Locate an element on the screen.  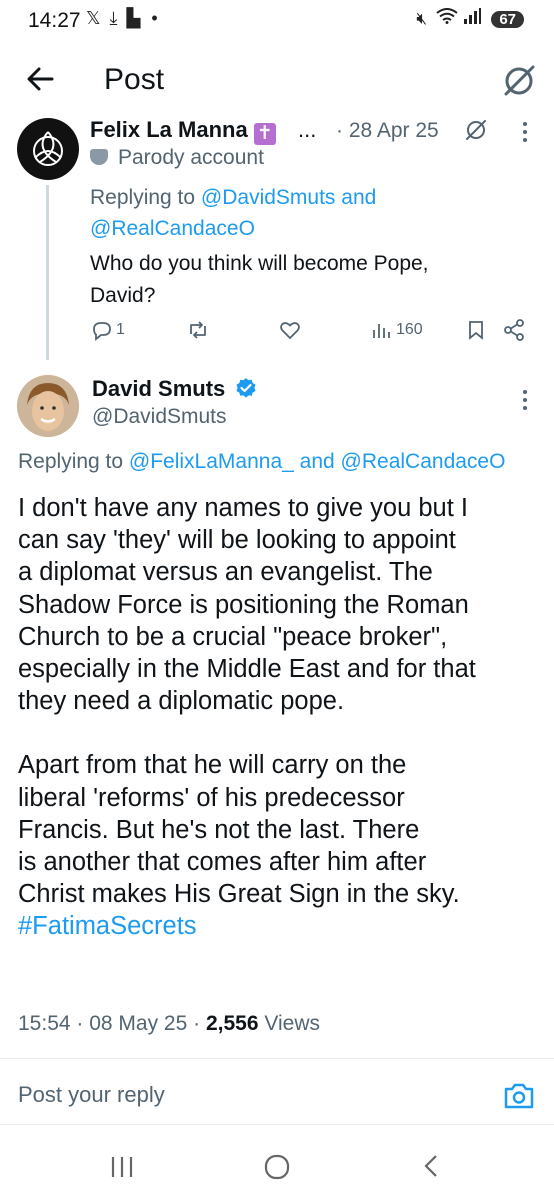
tweet1-date: · 28 Apr 25 is located at coordinates (387, 131).